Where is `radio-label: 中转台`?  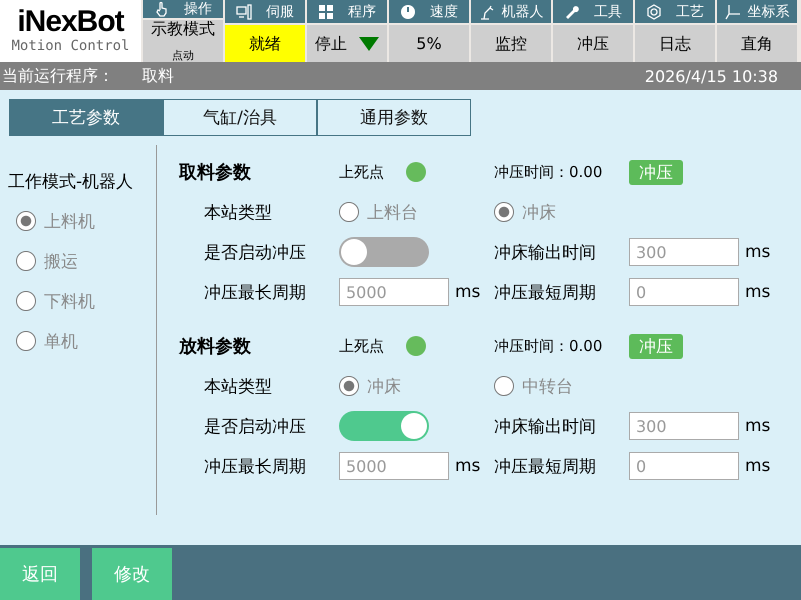
radio-label: 中转台 is located at coordinates (547, 387).